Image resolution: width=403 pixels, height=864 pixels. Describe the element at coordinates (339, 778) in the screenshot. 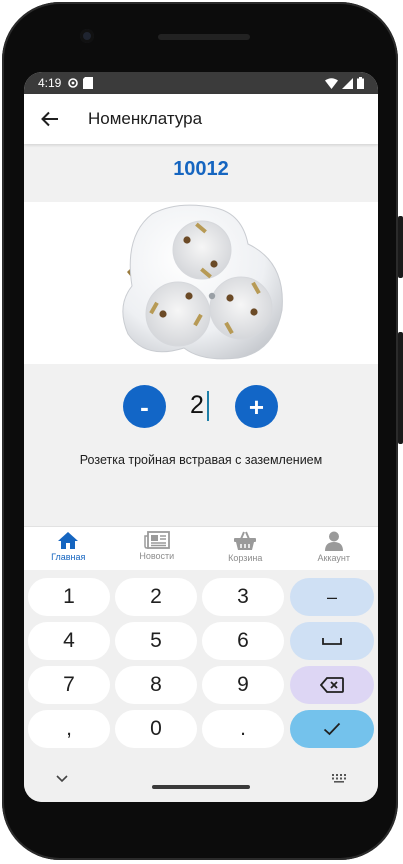

I see `keyboard-switch-icon` at that location.